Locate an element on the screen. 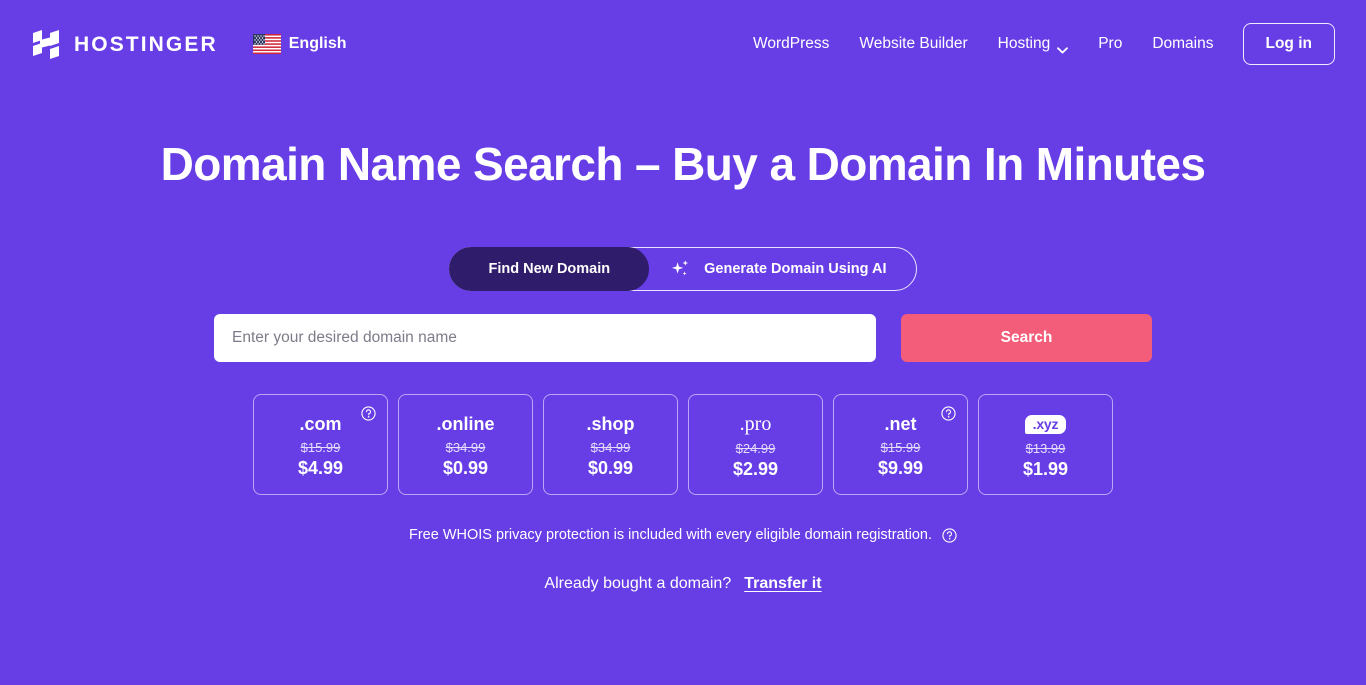 Image resolution: width=1366 pixels, height=685 pixels. tab-find-new-domain: Find New Domain is located at coordinates (549, 269).